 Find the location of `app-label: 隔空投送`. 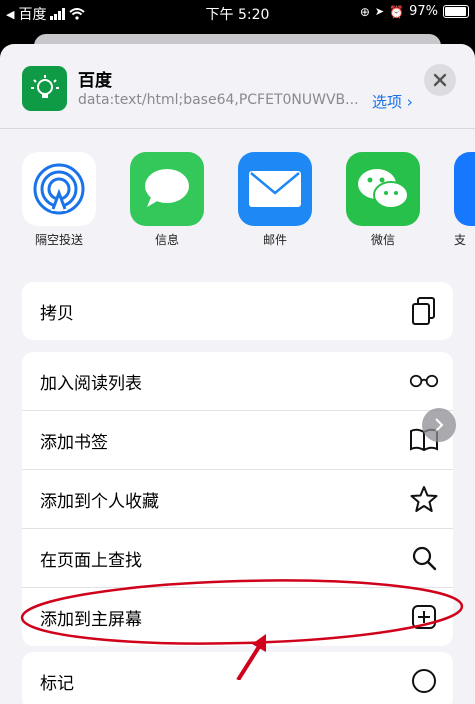

app-label: 隔空投送 is located at coordinates (58, 240).